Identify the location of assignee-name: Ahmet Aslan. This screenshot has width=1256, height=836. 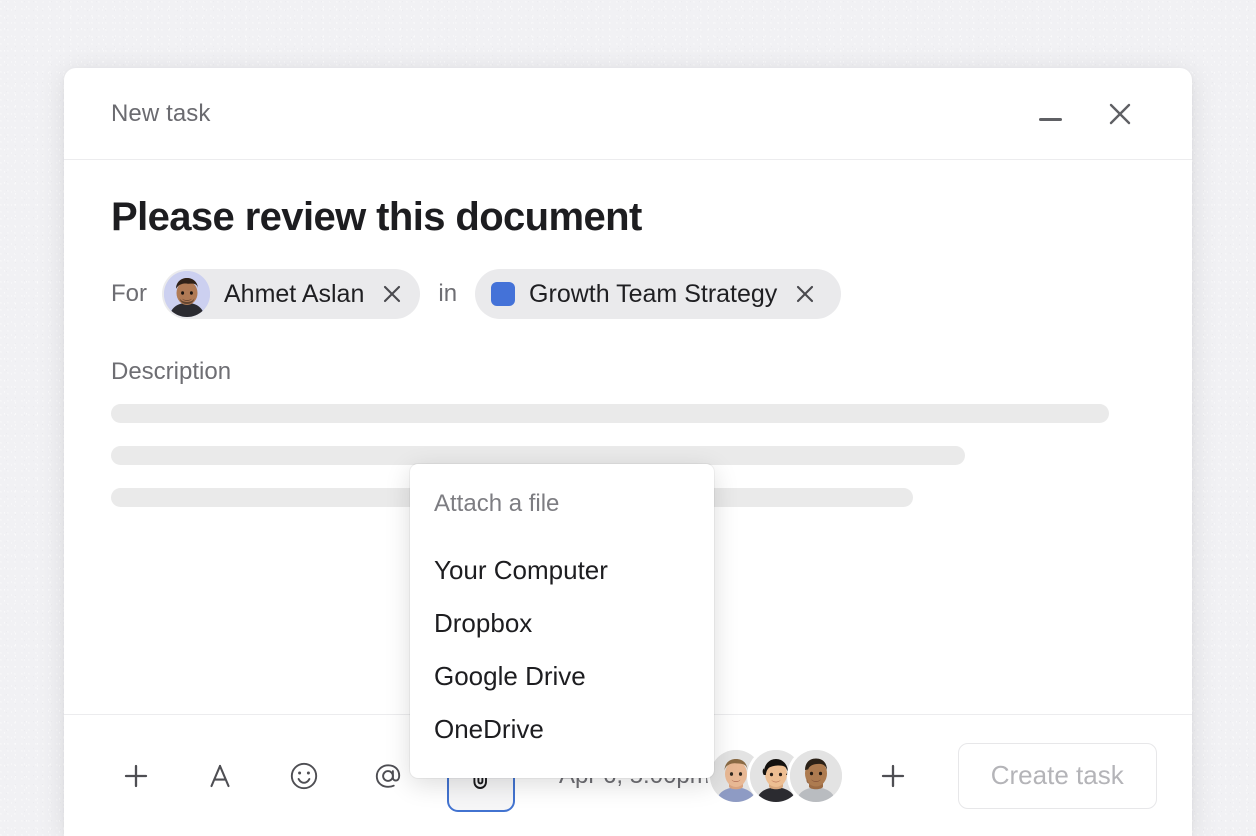
(294, 293).